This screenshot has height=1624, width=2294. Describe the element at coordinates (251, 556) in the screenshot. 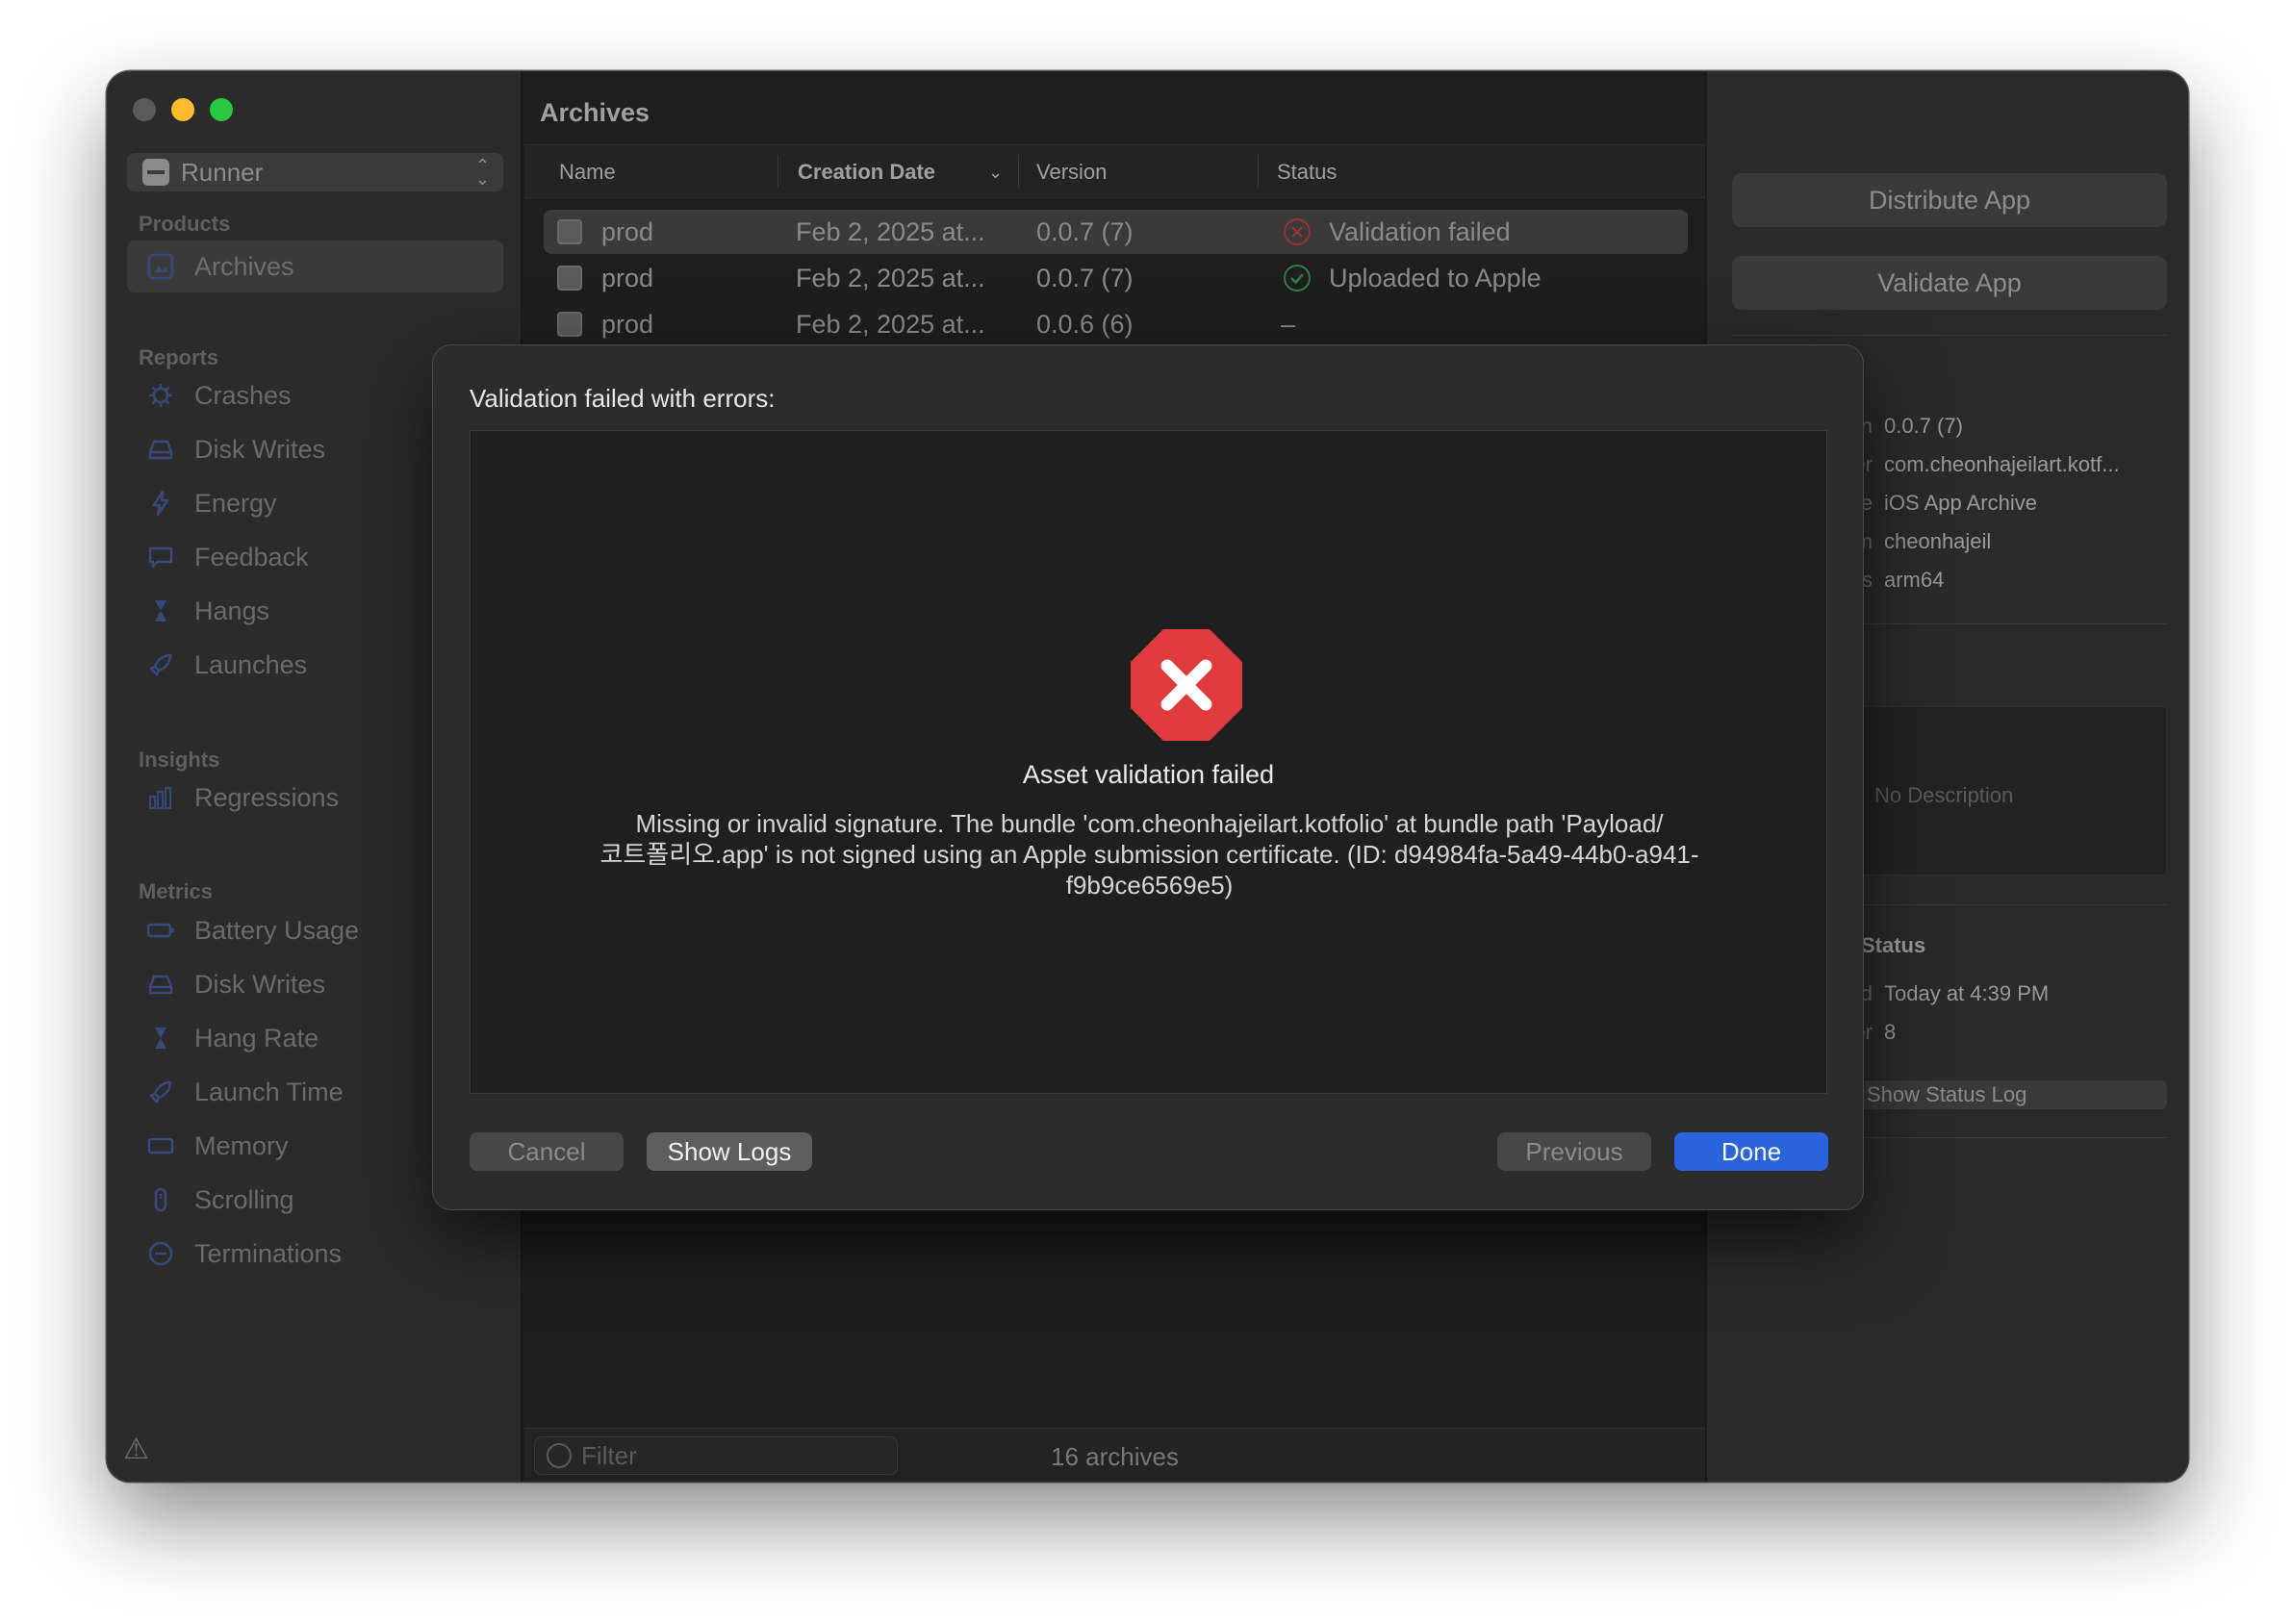

I see `sidebar-item-label: Feedback` at that location.